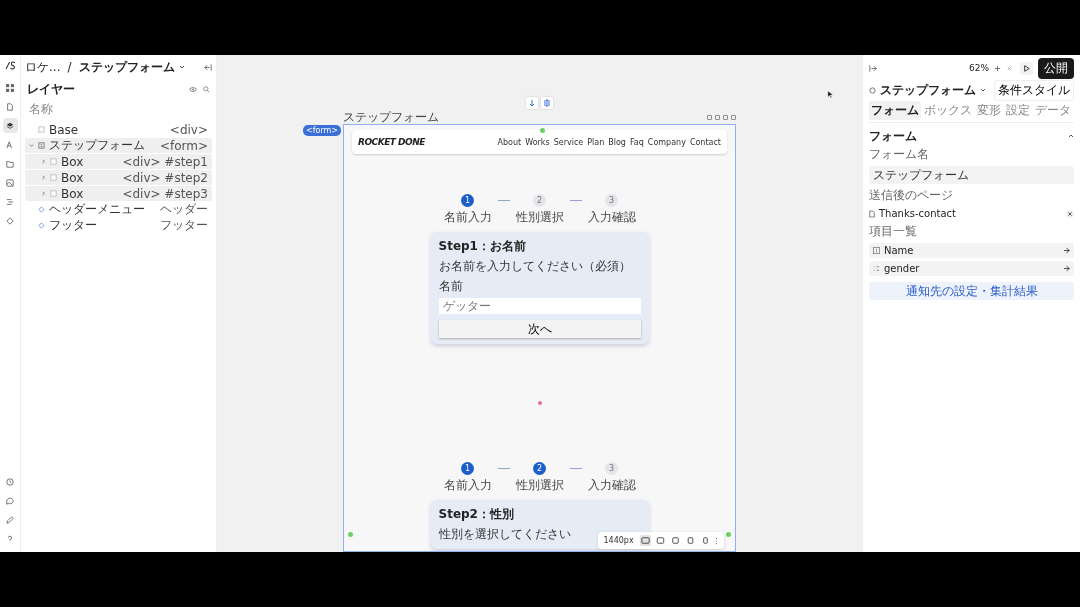 The image size is (1080, 608). I want to click on step-label: 入力確認, so click(611, 485).